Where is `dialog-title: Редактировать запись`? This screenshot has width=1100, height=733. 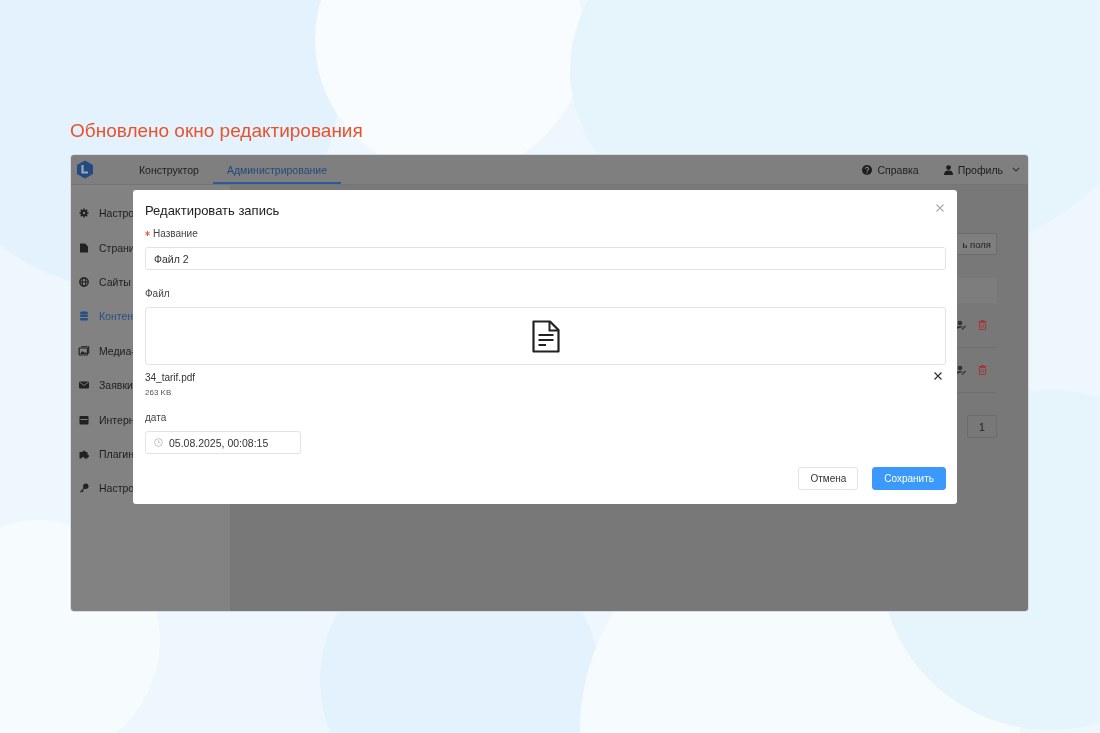
dialog-title: Редактировать запись is located at coordinates (212, 210).